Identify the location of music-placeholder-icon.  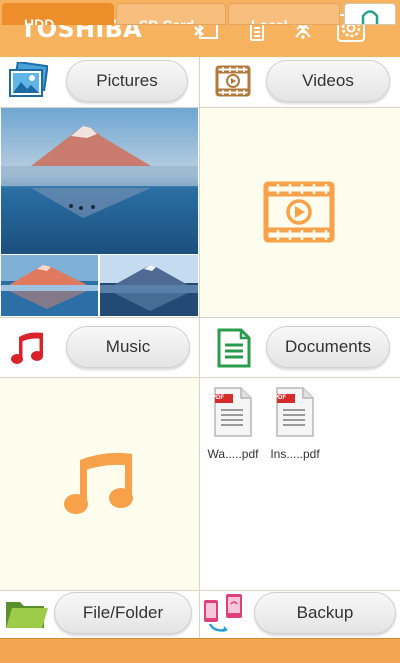
(100, 485).